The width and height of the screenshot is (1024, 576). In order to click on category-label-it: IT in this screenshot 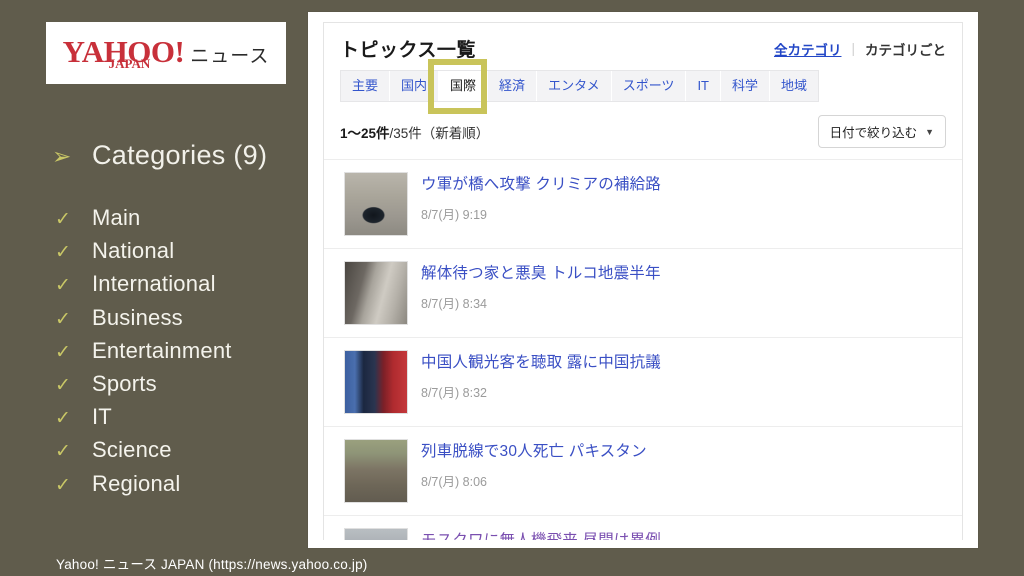, I will do `click(102, 417)`.